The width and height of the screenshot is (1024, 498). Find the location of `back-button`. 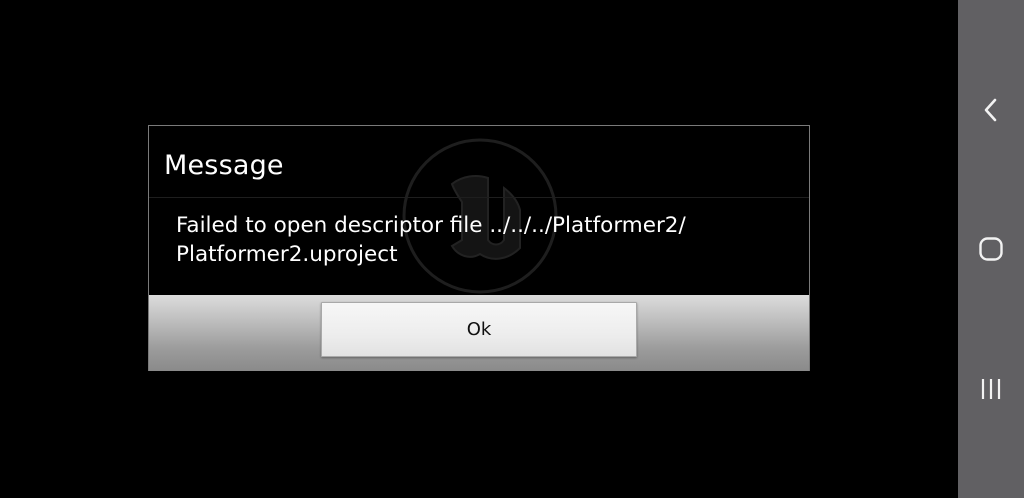

back-button is located at coordinates (991, 110).